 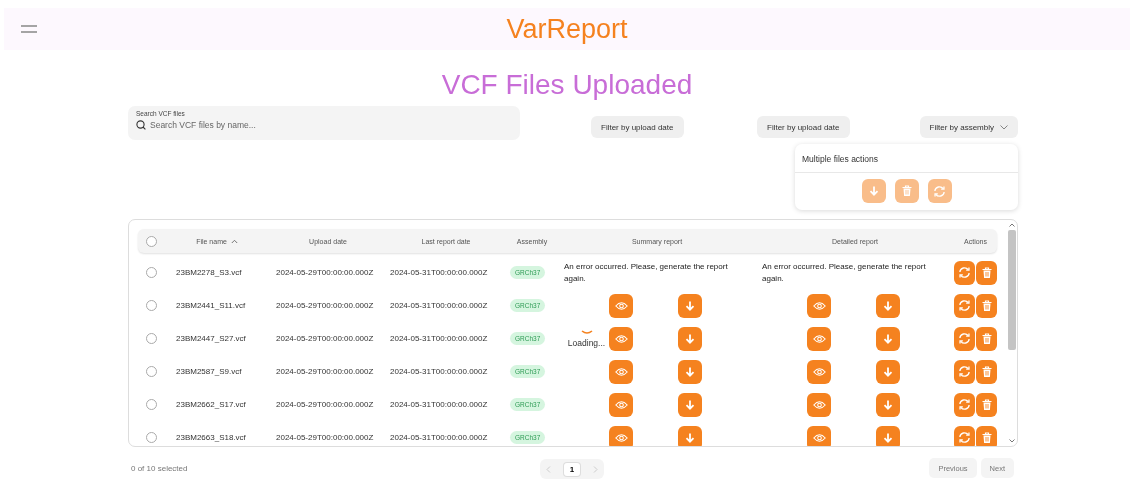 What do you see at coordinates (1012, 441) in the screenshot?
I see `scroll-down-icon` at bounding box center [1012, 441].